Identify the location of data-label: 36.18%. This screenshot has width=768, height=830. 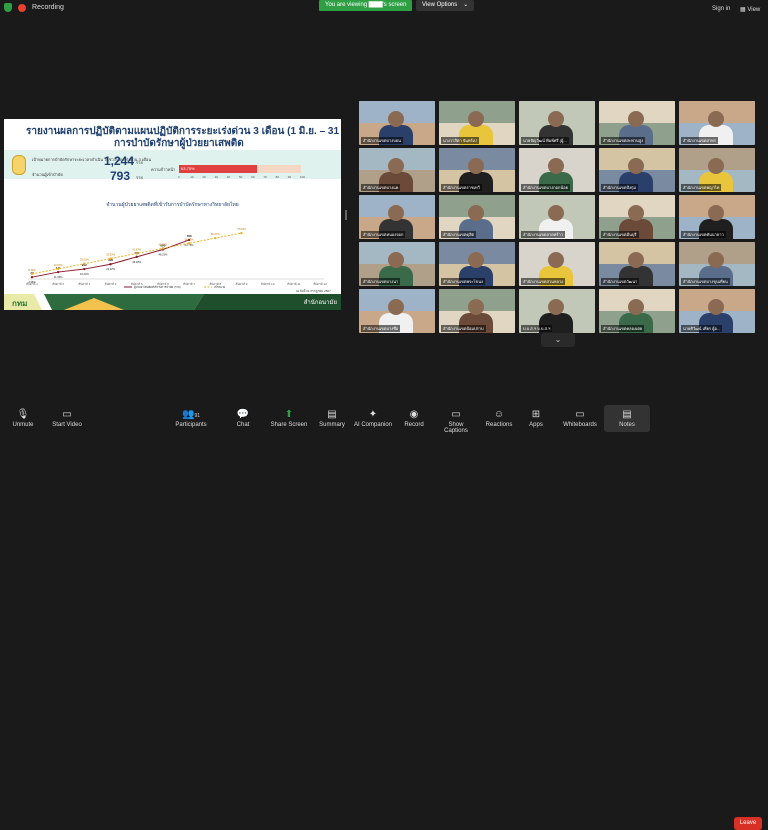
(136, 262).